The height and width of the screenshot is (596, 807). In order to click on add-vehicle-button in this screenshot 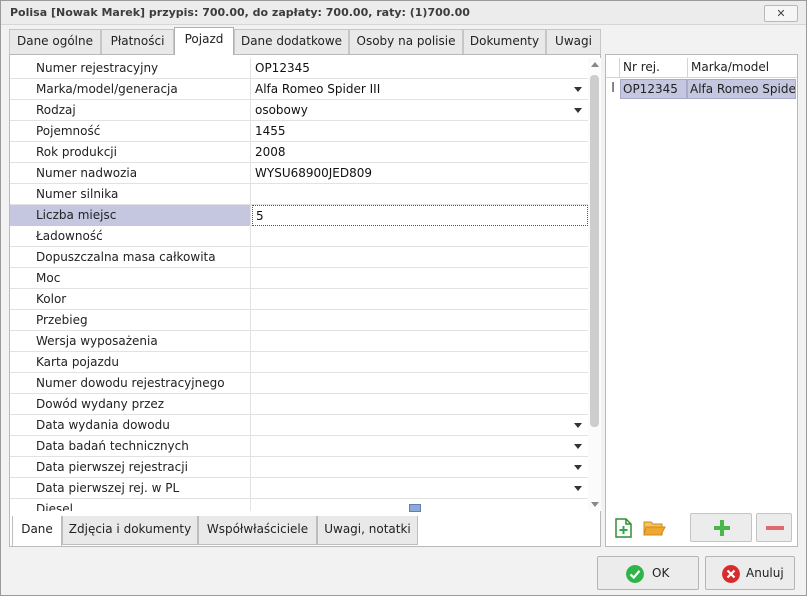, I will do `click(721, 527)`.